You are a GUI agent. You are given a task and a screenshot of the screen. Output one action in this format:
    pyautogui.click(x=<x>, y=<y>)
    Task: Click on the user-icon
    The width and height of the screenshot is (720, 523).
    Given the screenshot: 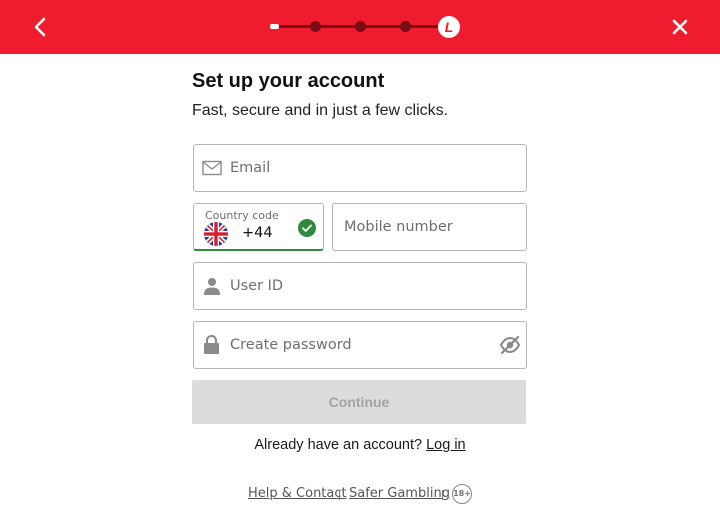 What is the action you would take?
    pyautogui.click(x=212, y=286)
    